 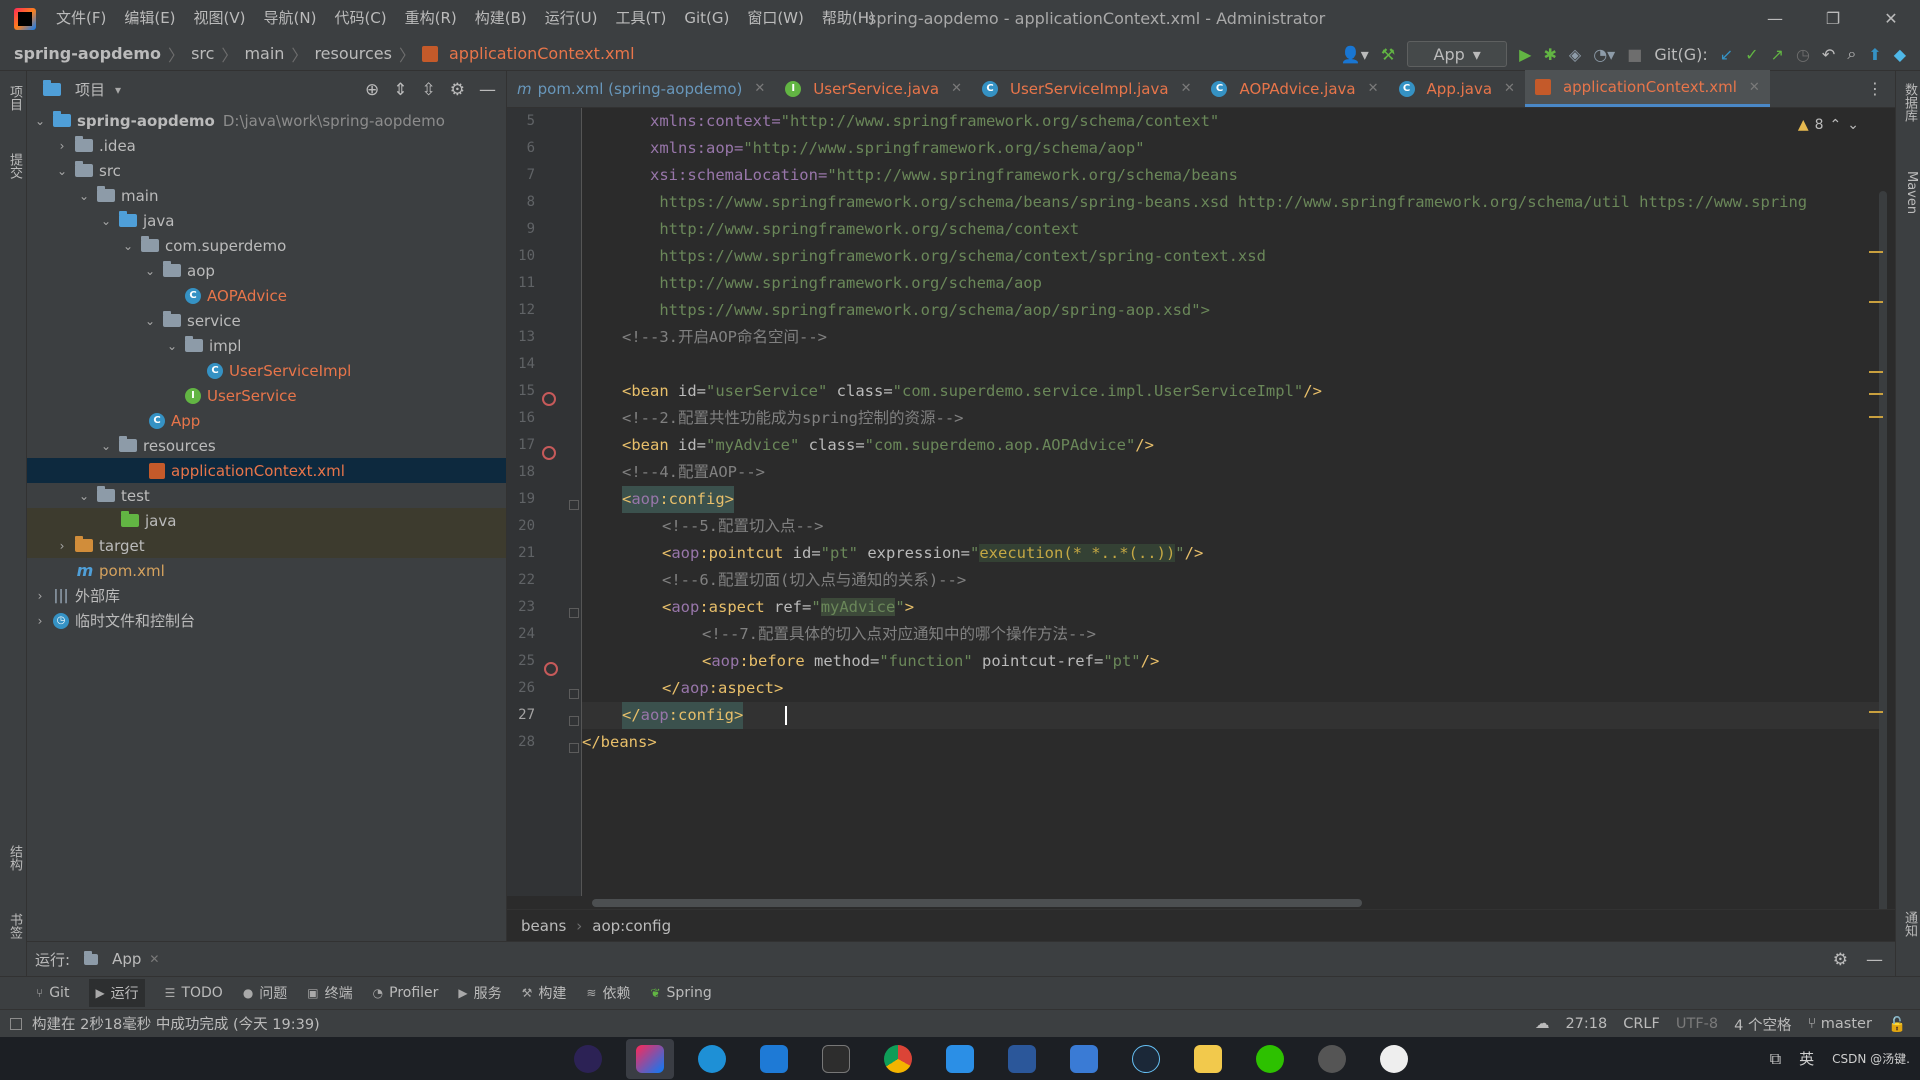 What do you see at coordinates (62, 546) in the screenshot?
I see `chevron-right-icon: ›` at bounding box center [62, 546].